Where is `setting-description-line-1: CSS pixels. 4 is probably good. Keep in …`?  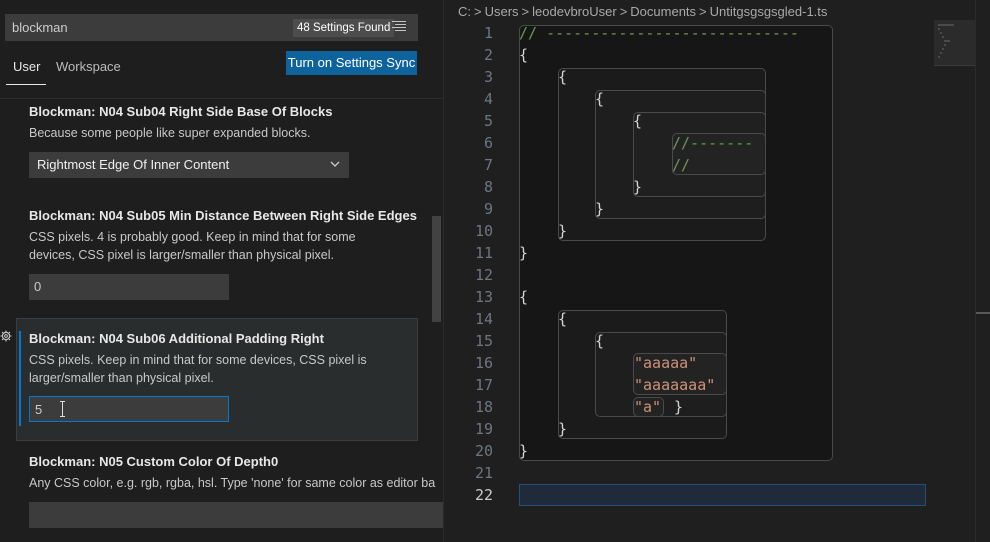
setting-description-line-1: CSS pixels. 4 is probably good. Keep in … is located at coordinates (192, 237).